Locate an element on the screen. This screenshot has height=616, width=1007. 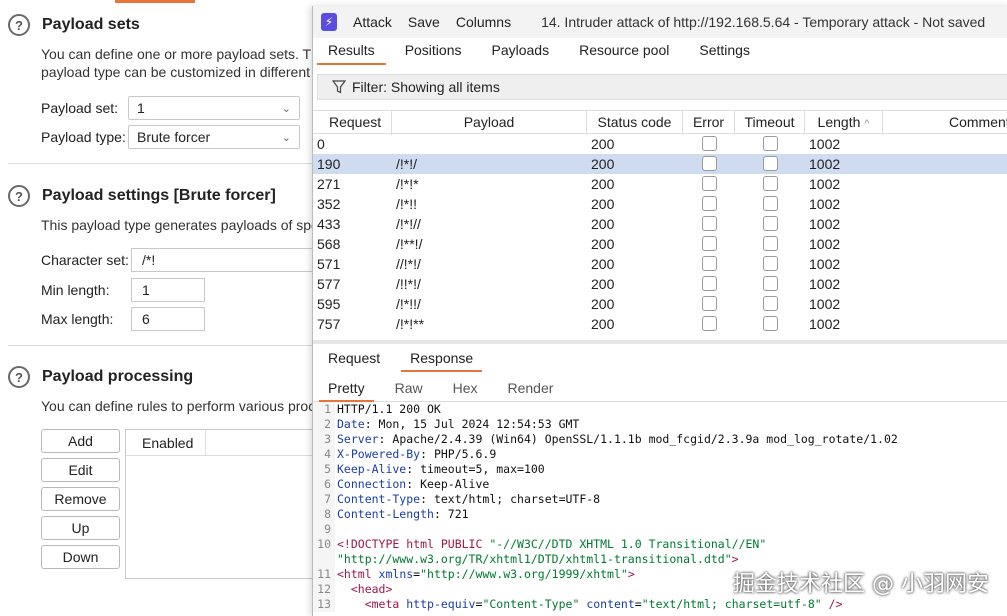
col-comment: Comment is located at coordinates (945, 123).